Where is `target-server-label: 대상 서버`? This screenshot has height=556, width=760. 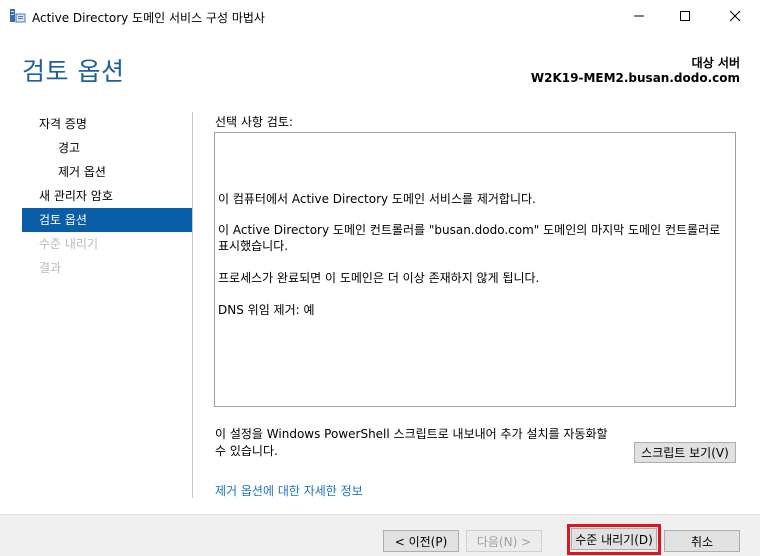 target-server-label: 대상 서버 is located at coordinates (715, 63).